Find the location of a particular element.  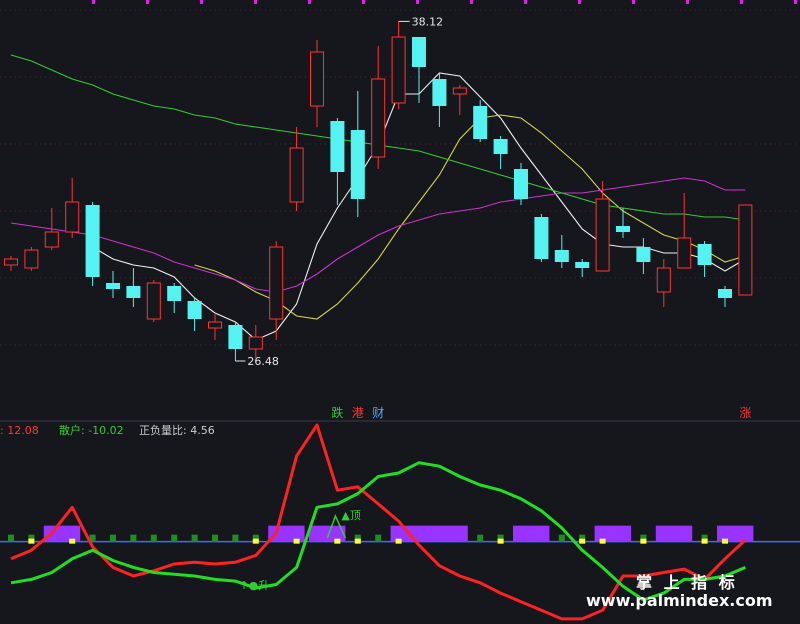

indicator-value-label: 散户: -10.02 is located at coordinates (91, 430).